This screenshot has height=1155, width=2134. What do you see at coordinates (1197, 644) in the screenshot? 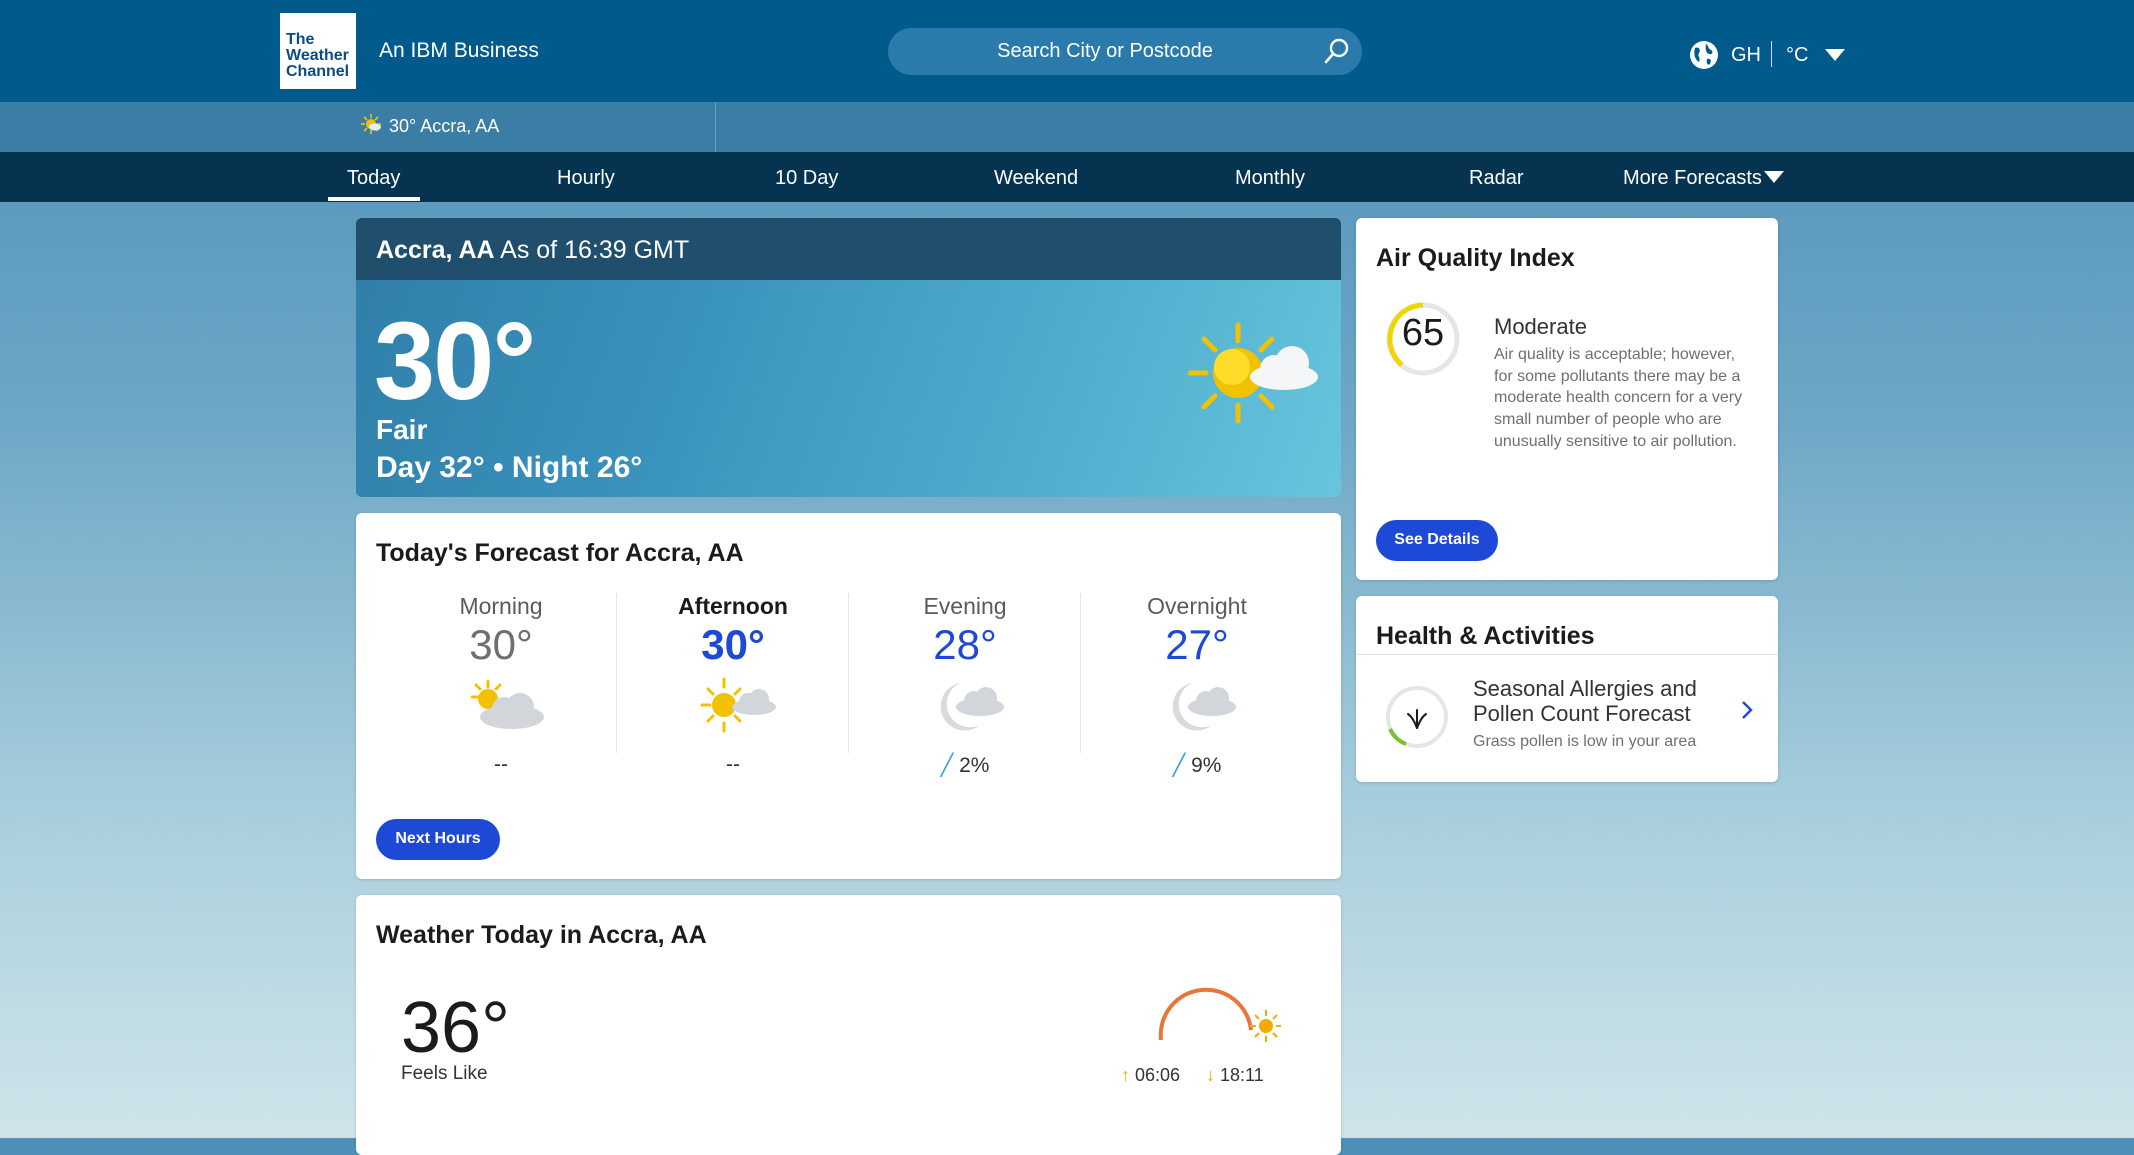
I see `period-temp: 27°` at bounding box center [1197, 644].